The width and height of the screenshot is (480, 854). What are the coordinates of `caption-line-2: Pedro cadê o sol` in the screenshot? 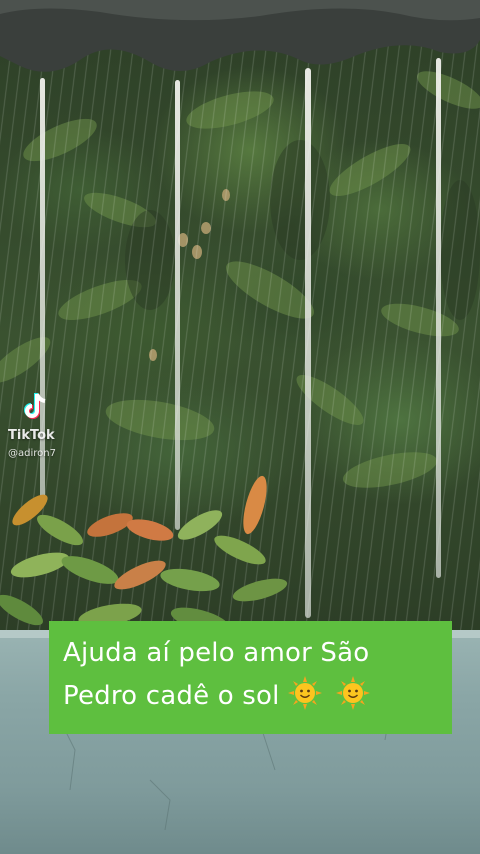 It's located at (251, 696).